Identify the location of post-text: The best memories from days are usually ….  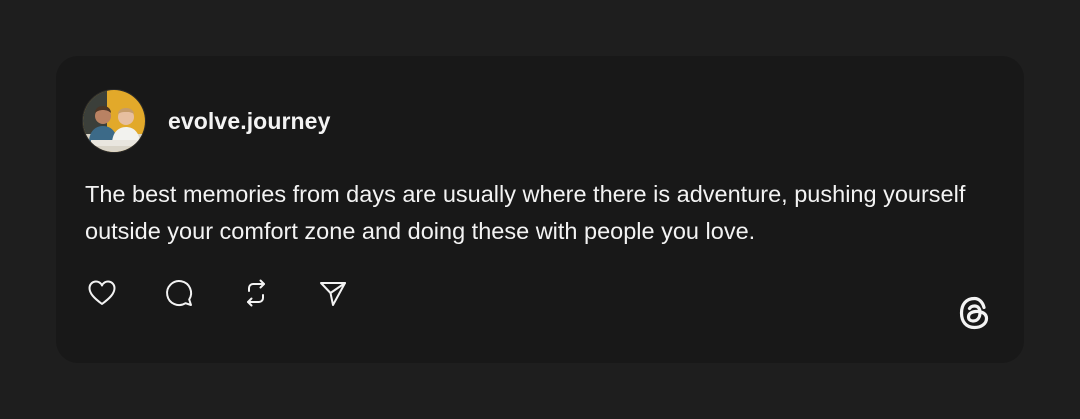
(525, 212).